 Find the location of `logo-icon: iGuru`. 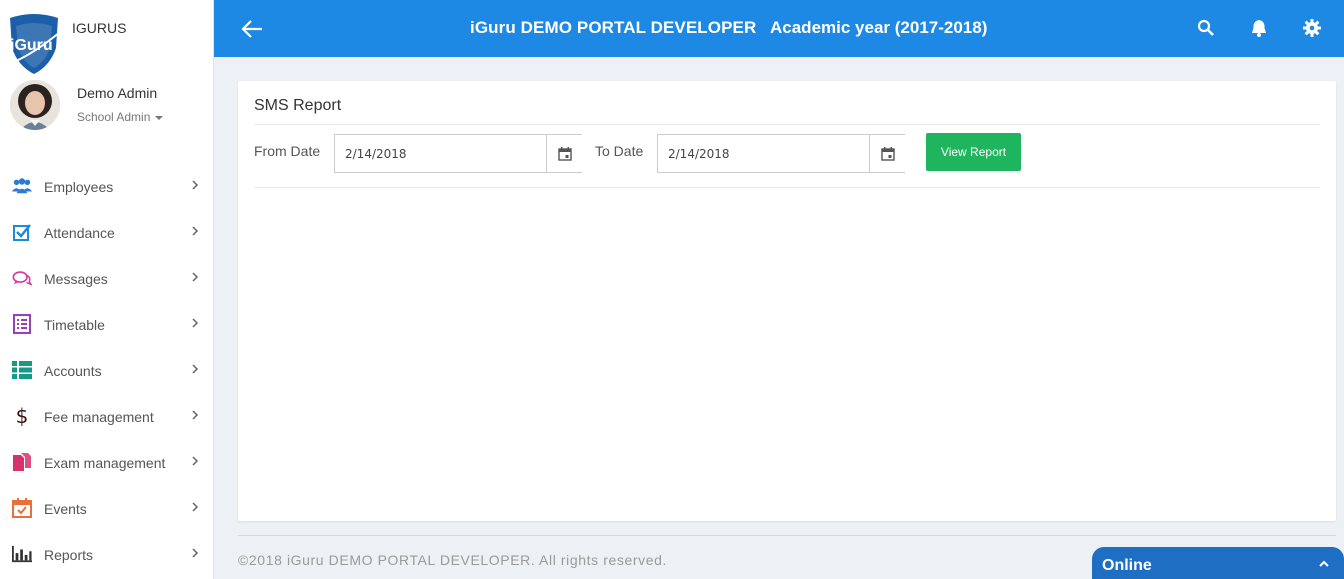

logo-icon: iGuru is located at coordinates (35, 44).